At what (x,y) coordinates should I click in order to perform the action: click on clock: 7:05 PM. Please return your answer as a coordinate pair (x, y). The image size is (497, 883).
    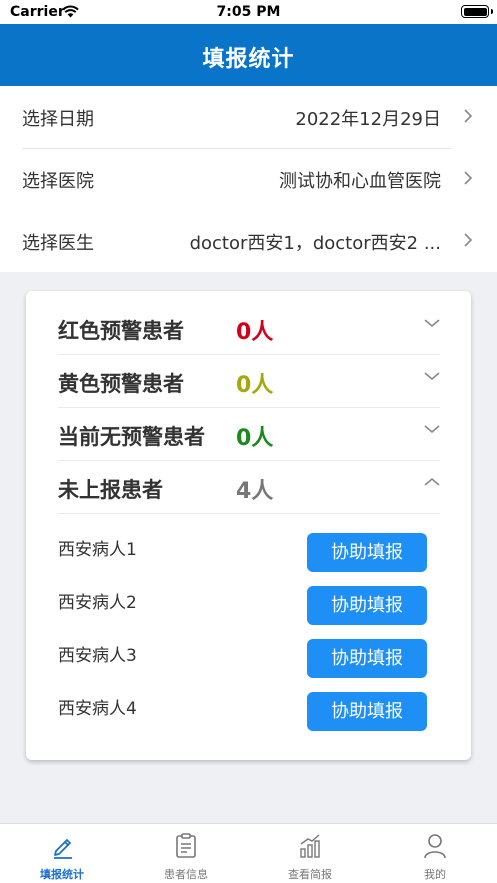
    Looking at the image, I should click on (248, 12).